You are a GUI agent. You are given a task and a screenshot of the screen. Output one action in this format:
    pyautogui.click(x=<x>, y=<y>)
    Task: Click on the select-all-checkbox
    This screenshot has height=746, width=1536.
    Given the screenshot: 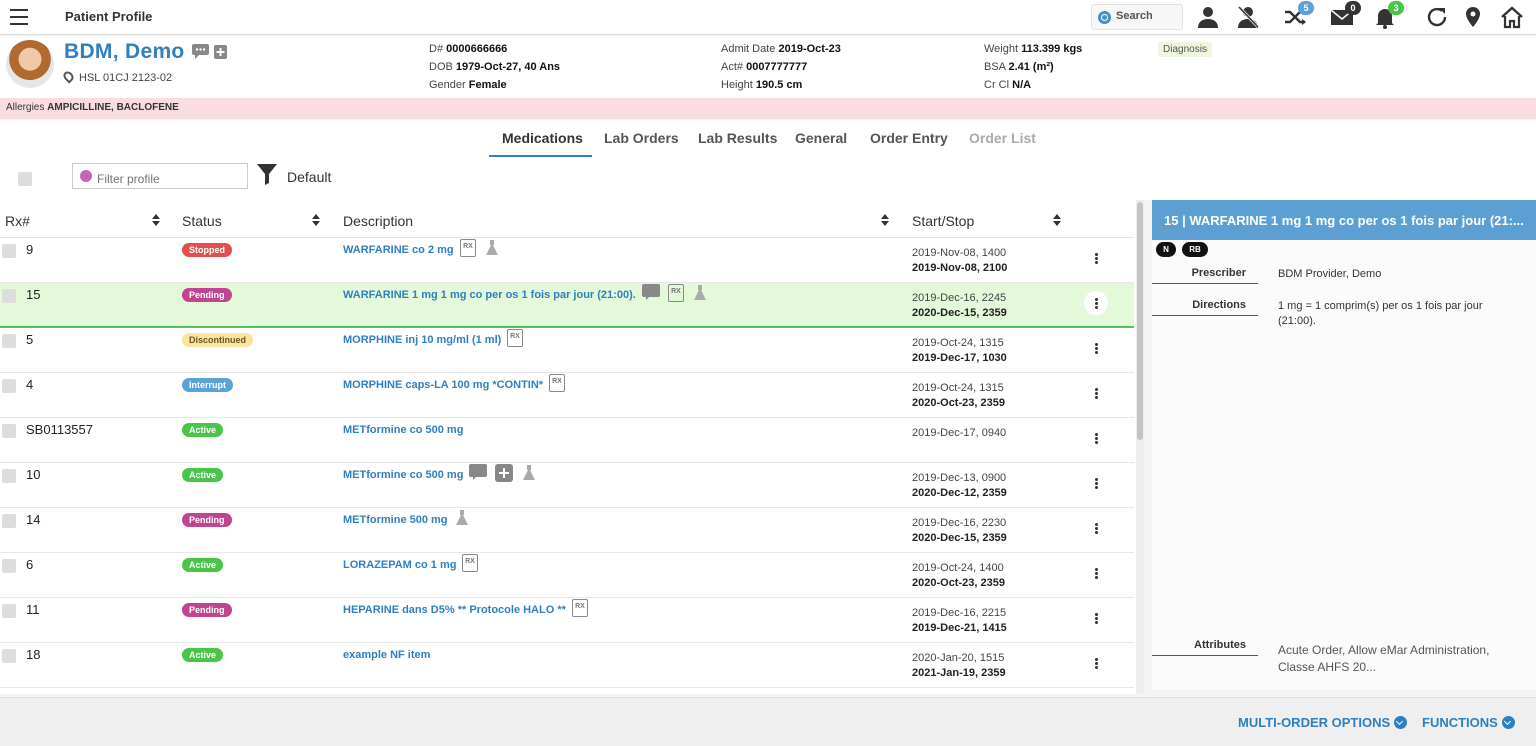 What is the action you would take?
    pyautogui.click(x=25, y=179)
    